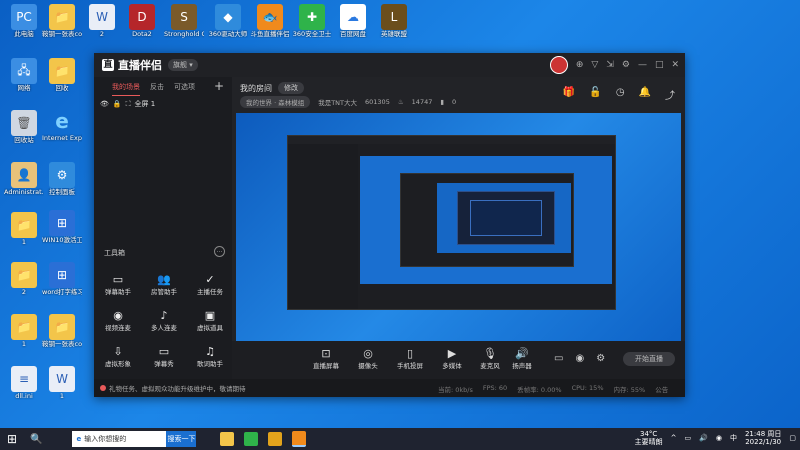 The width and height of the screenshot is (800, 450). I want to click on room-id: 601305, so click(377, 102).